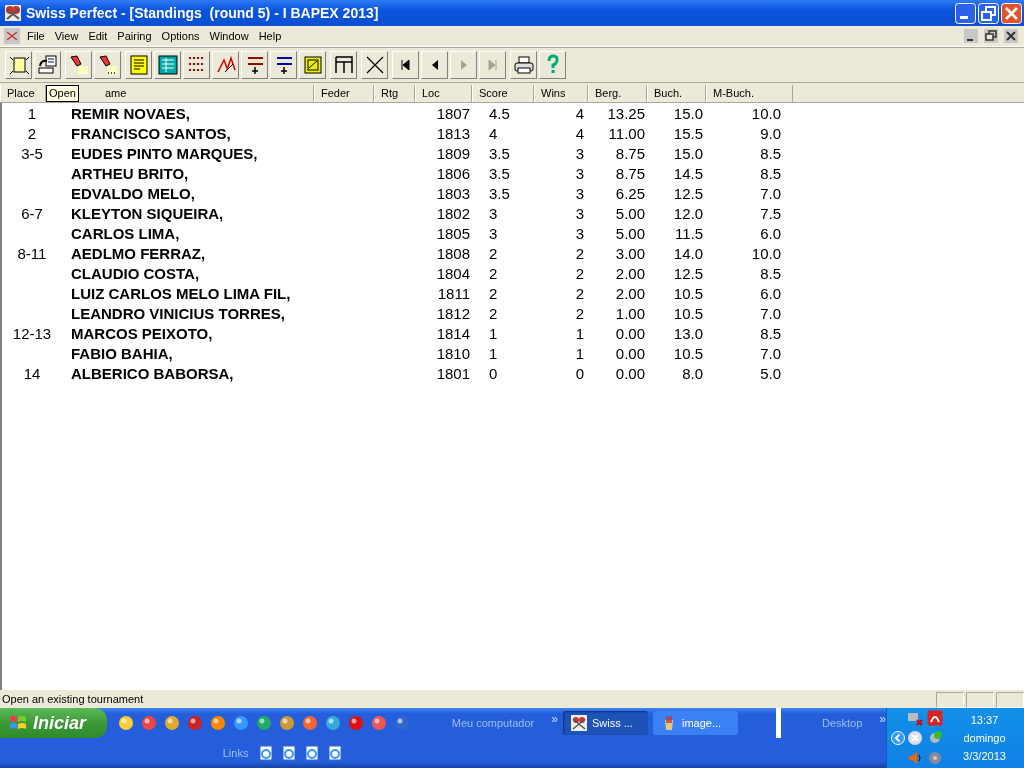 The image size is (1024, 768). I want to click on column-header: Wins, so click(561, 93).